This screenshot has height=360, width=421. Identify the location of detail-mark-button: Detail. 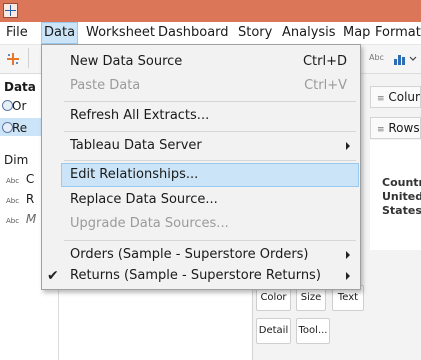
(273, 331).